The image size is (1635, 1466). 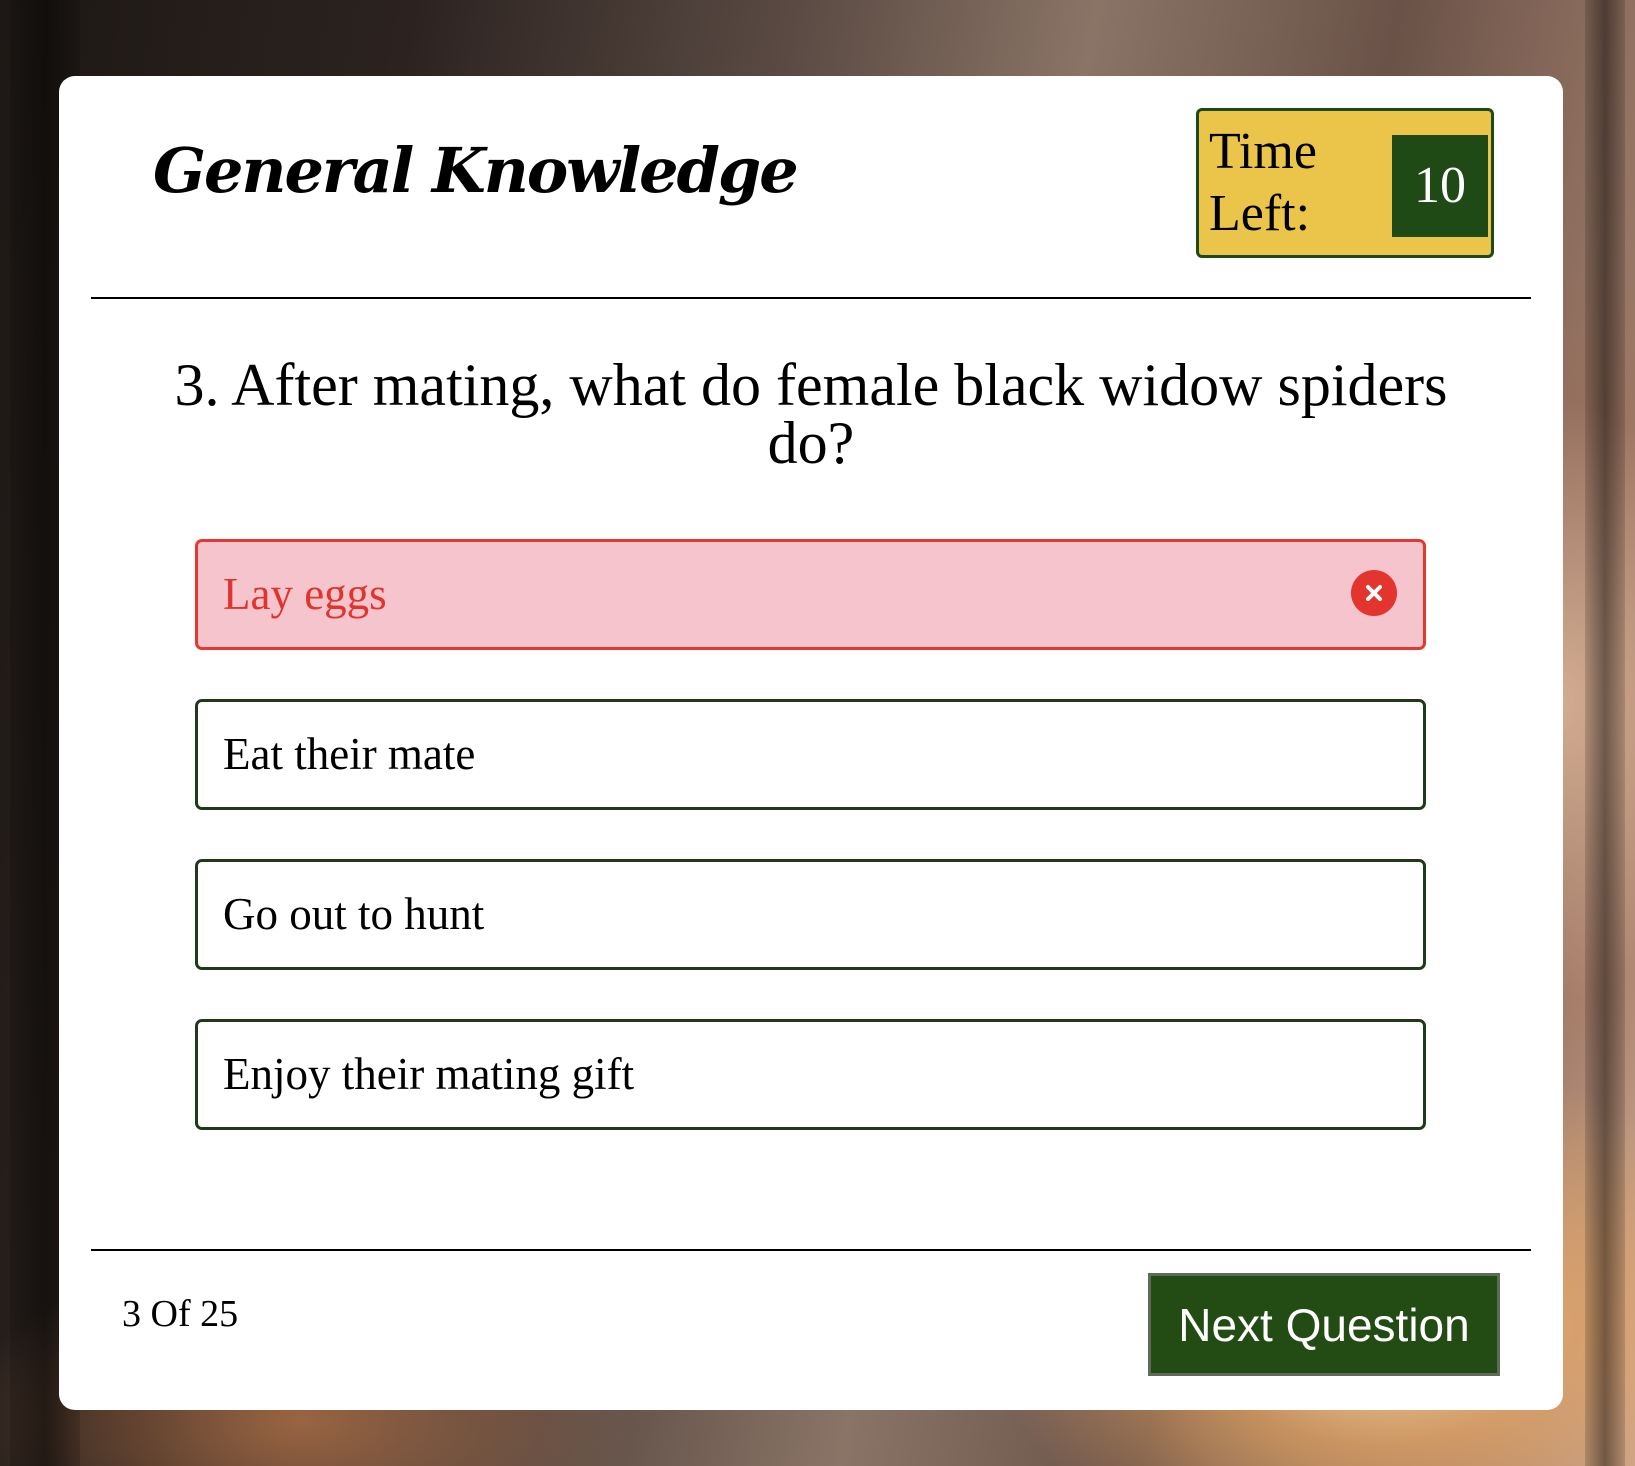 I want to click on answer-option-label: Lay eggs, so click(x=305, y=594).